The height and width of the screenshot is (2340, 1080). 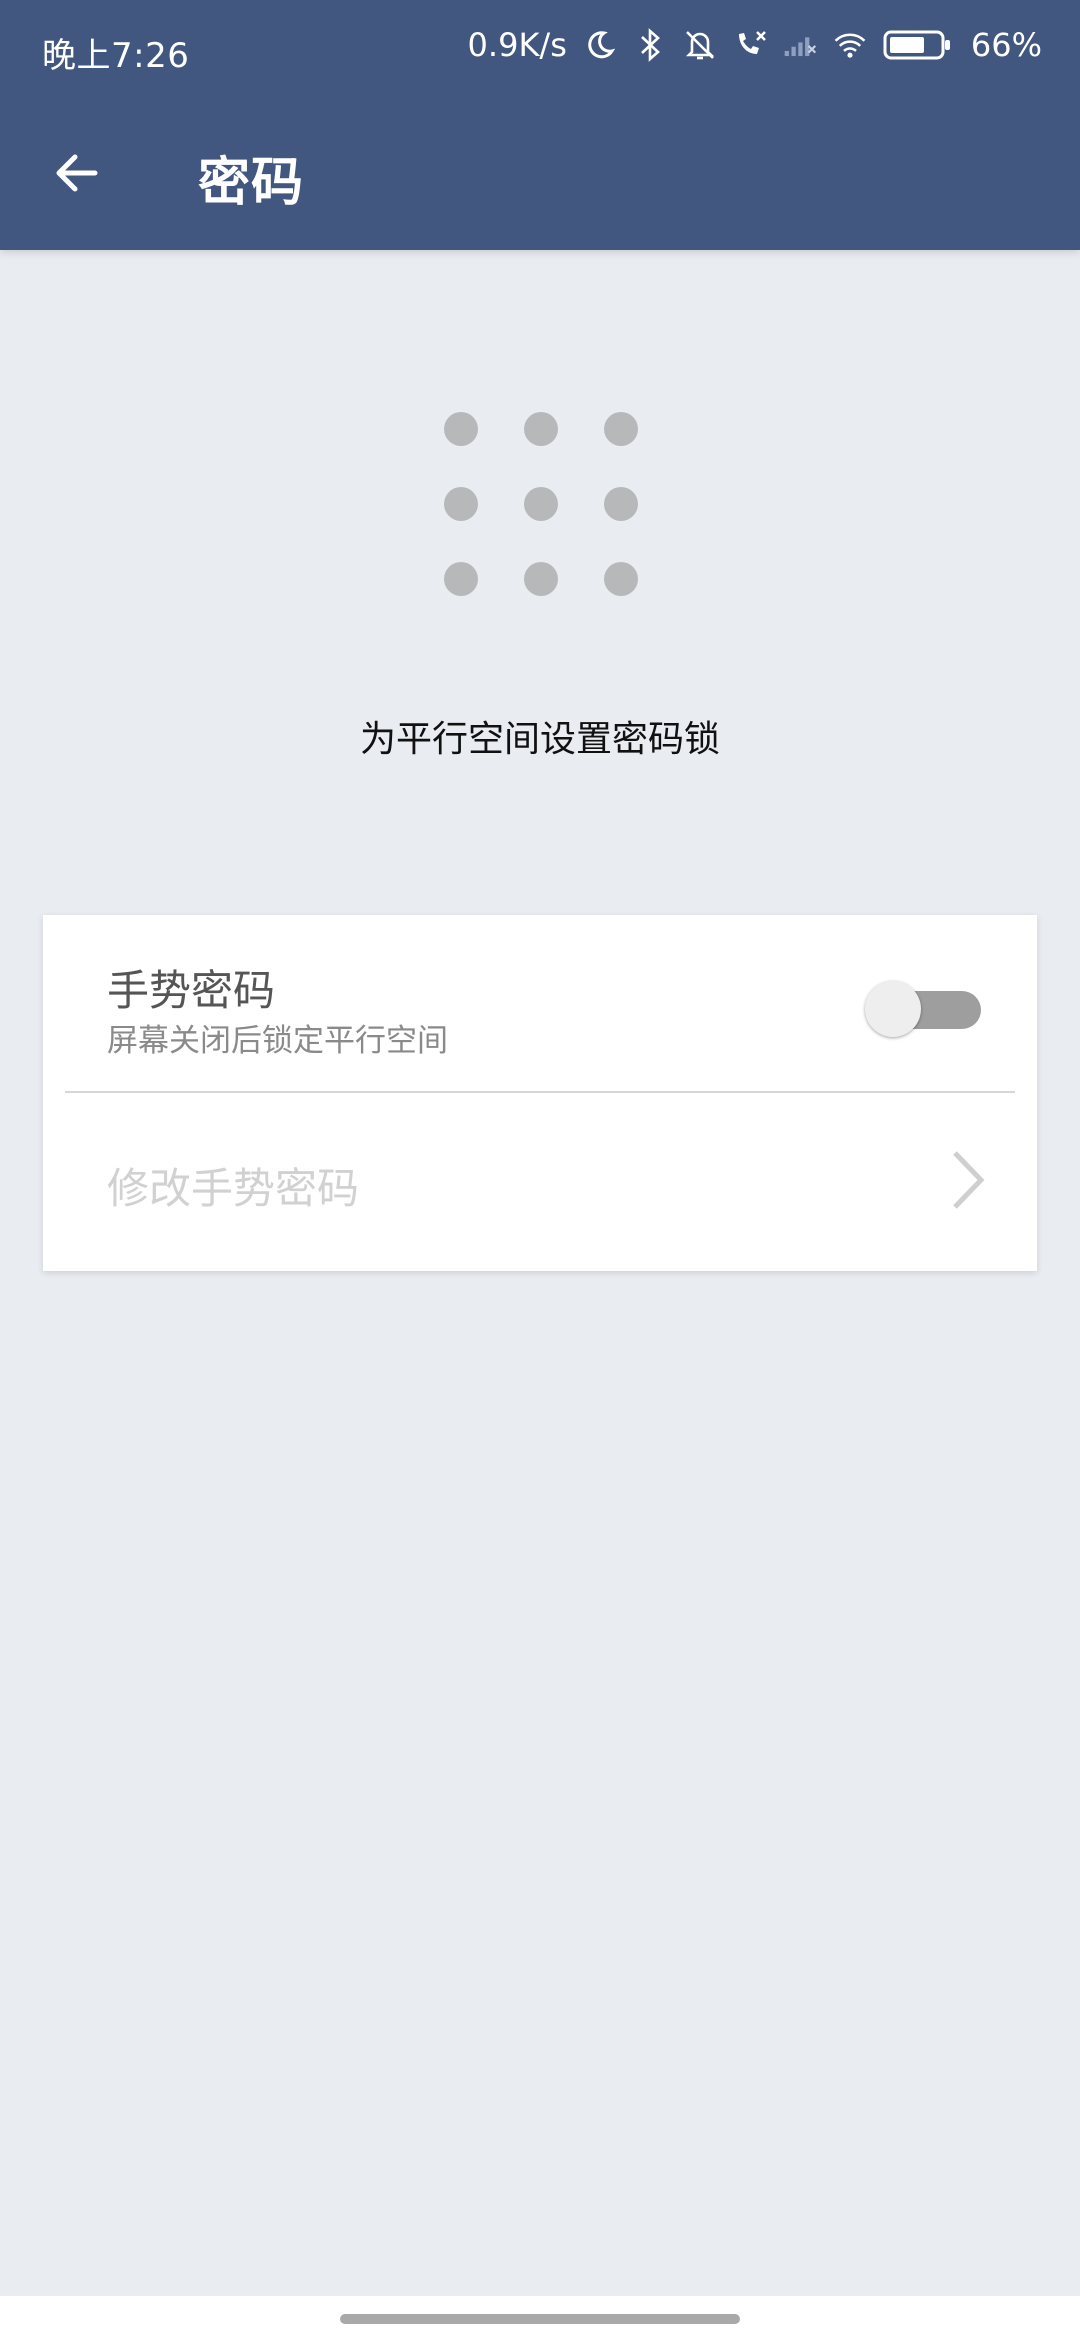 I want to click on muted-bell-icon, so click(x=700, y=45).